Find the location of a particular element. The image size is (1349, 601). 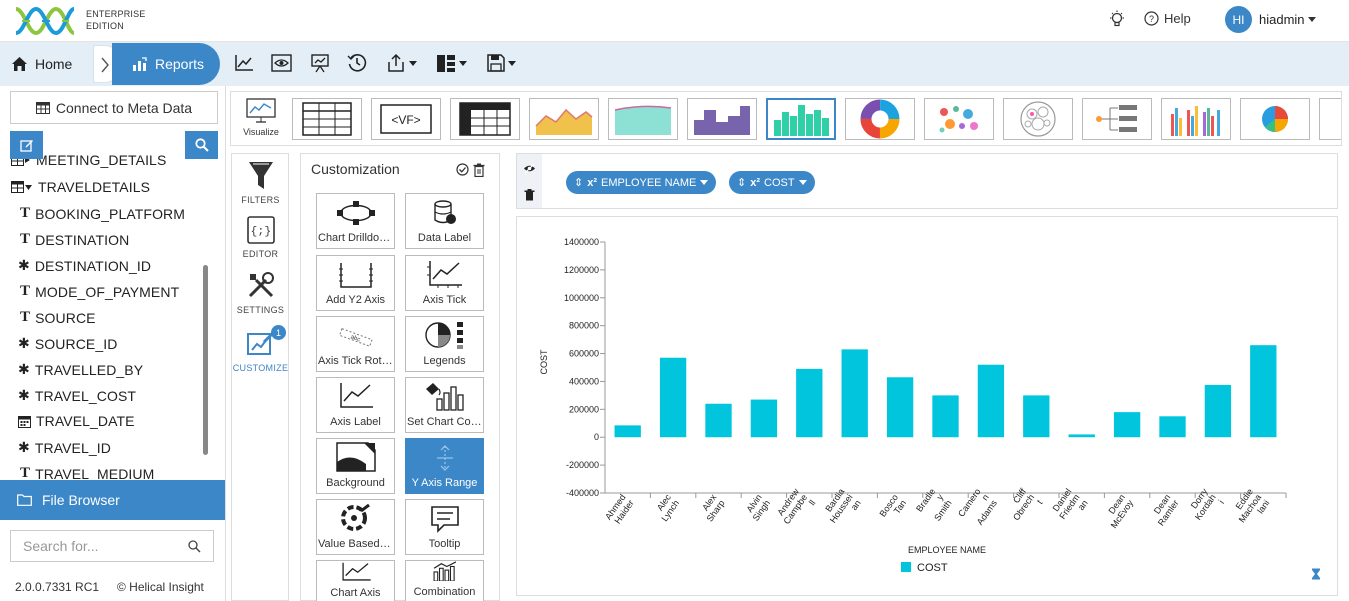

grouped-bar-icon is located at coordinates (1195, 121).